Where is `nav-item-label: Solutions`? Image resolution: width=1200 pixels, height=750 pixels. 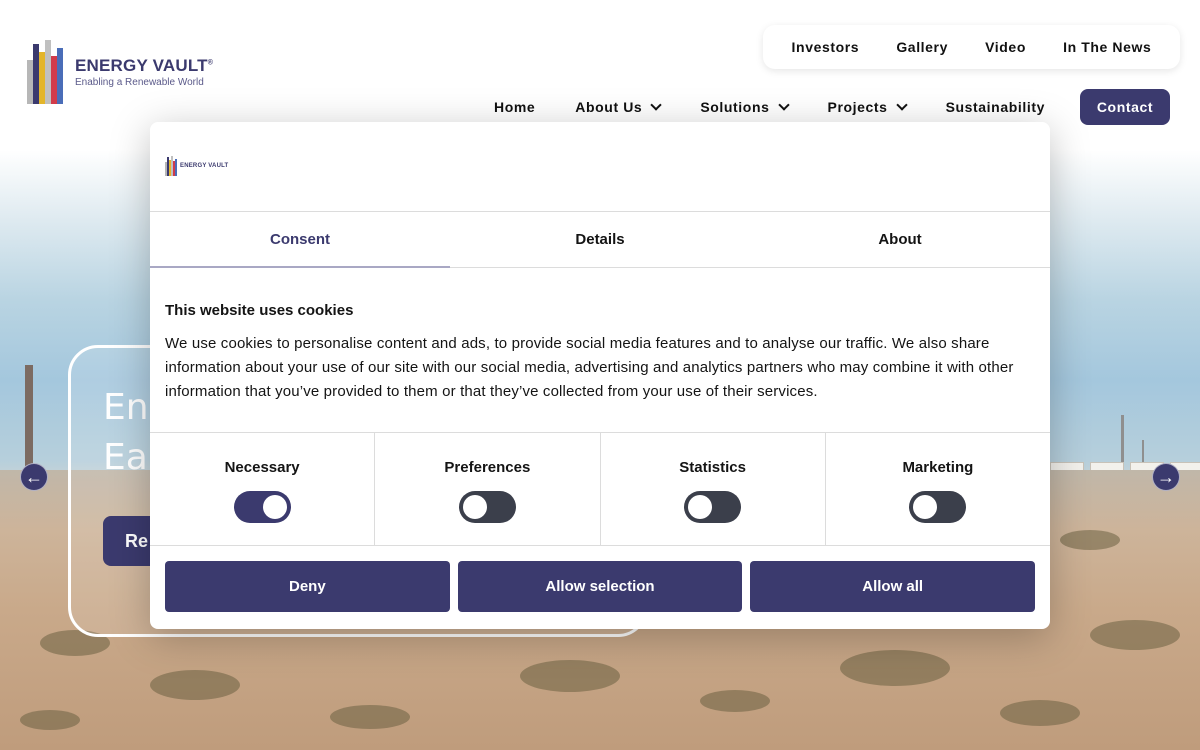
nav-item-label: Solutions is located at coordinates (735, 107).